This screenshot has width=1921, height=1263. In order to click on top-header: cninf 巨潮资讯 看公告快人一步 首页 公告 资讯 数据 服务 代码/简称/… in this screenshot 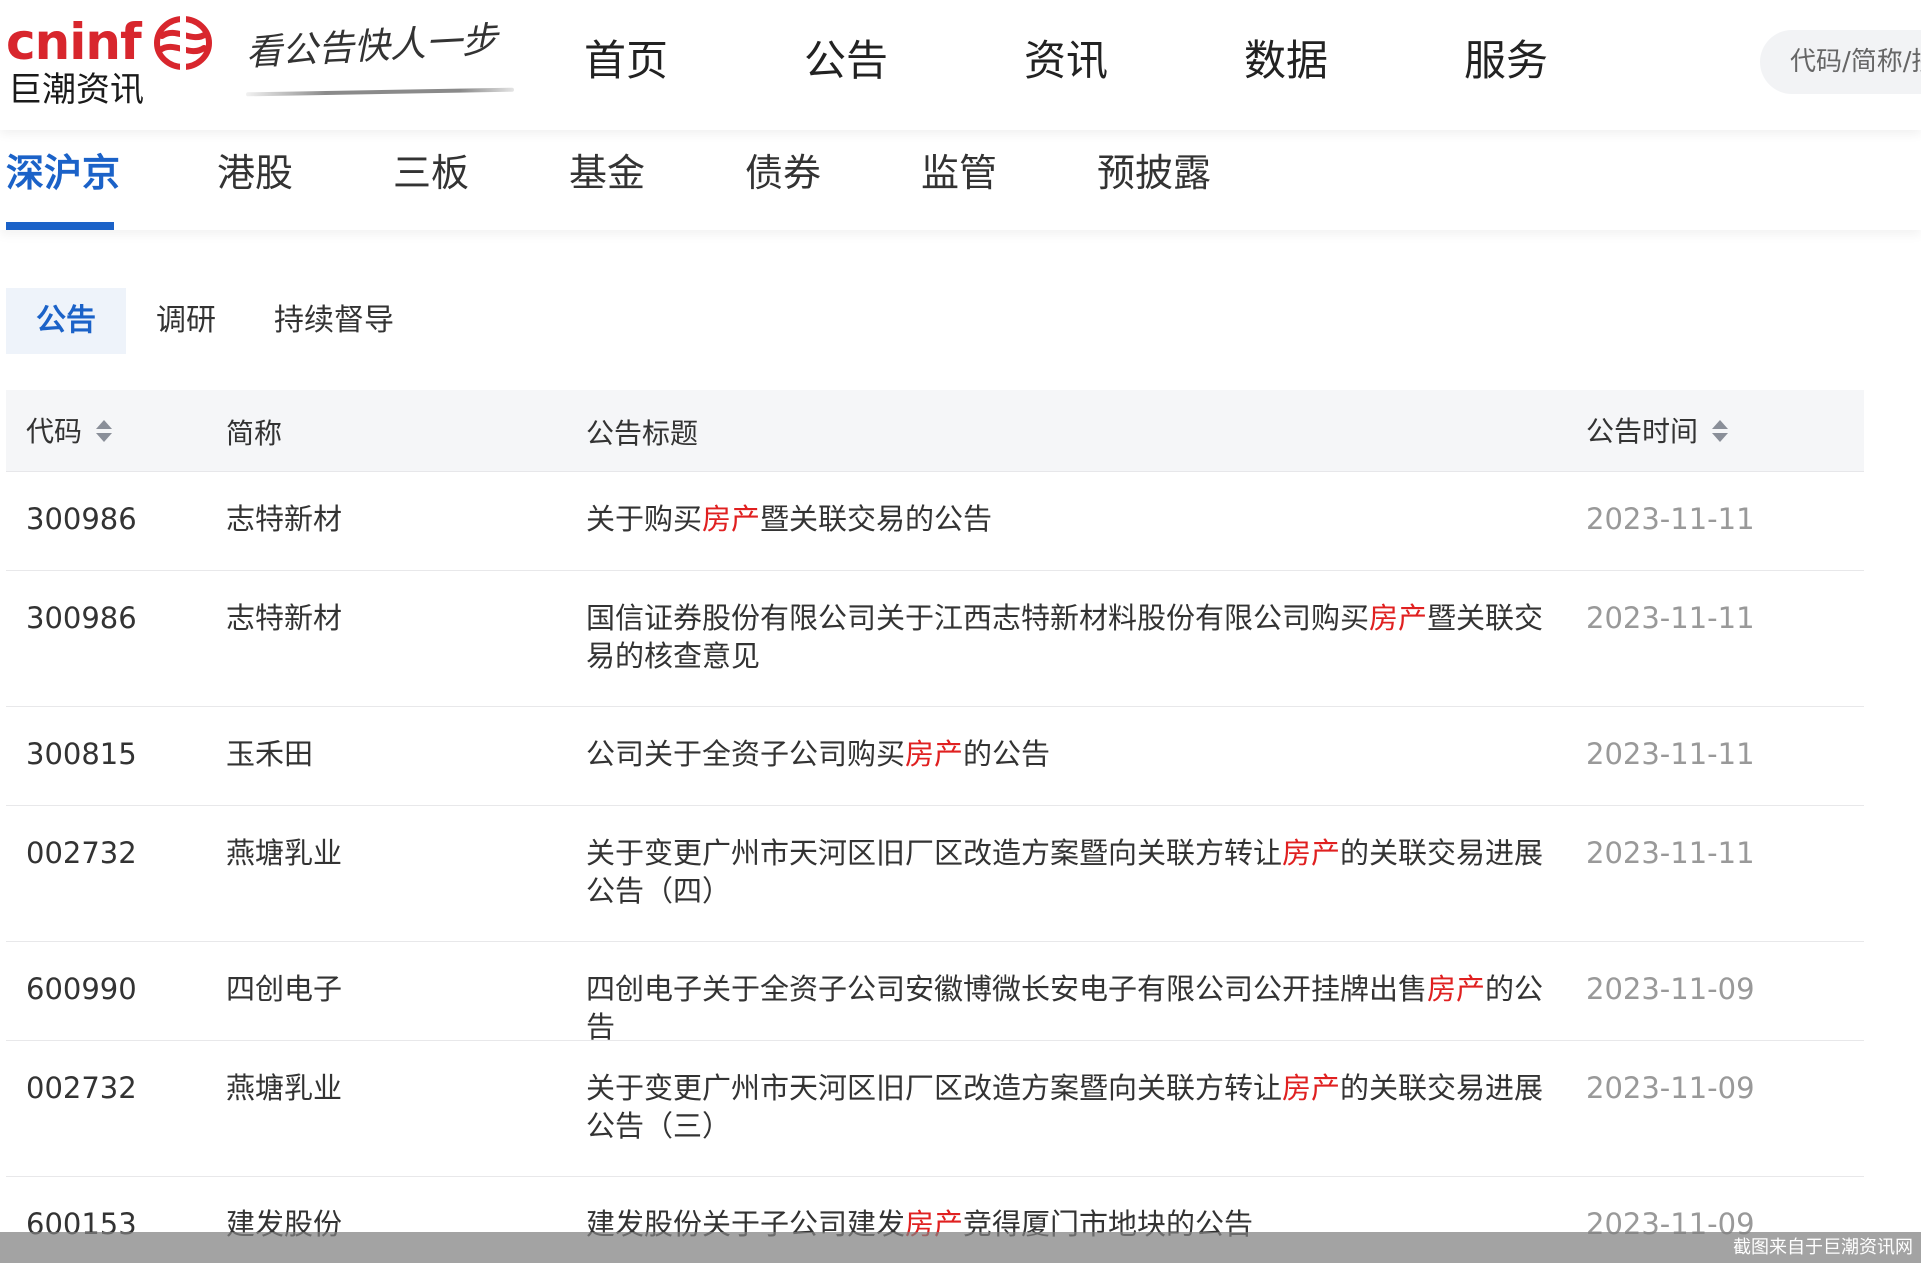, I will do `click(960, 65)`.